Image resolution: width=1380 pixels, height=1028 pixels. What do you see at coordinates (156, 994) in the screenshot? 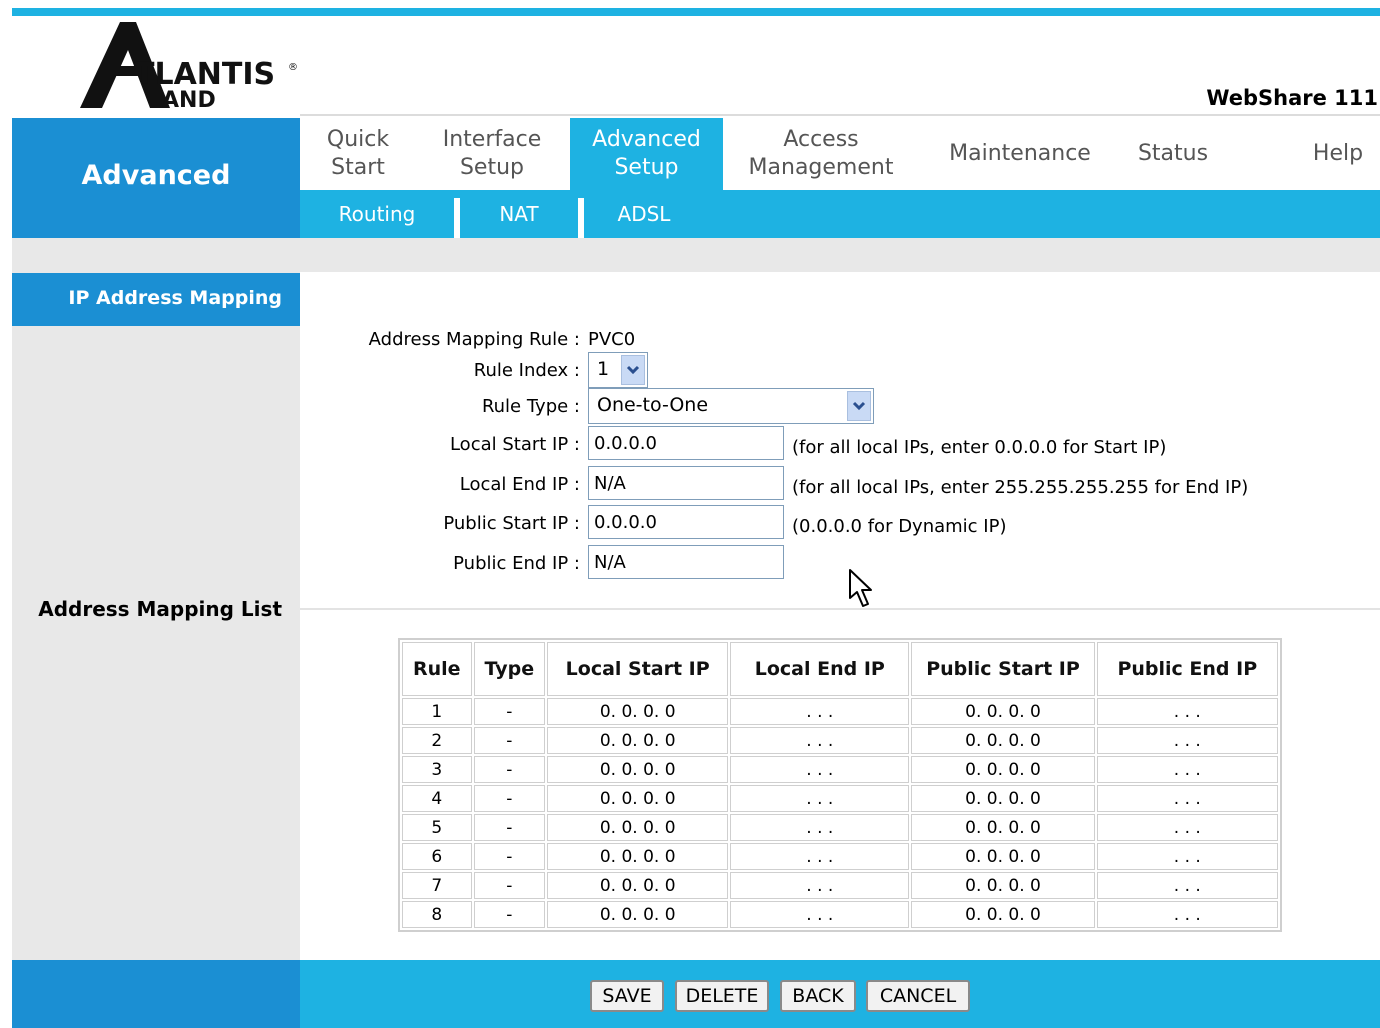
I see `footer-left-panel` at bounding box center [156, 994].